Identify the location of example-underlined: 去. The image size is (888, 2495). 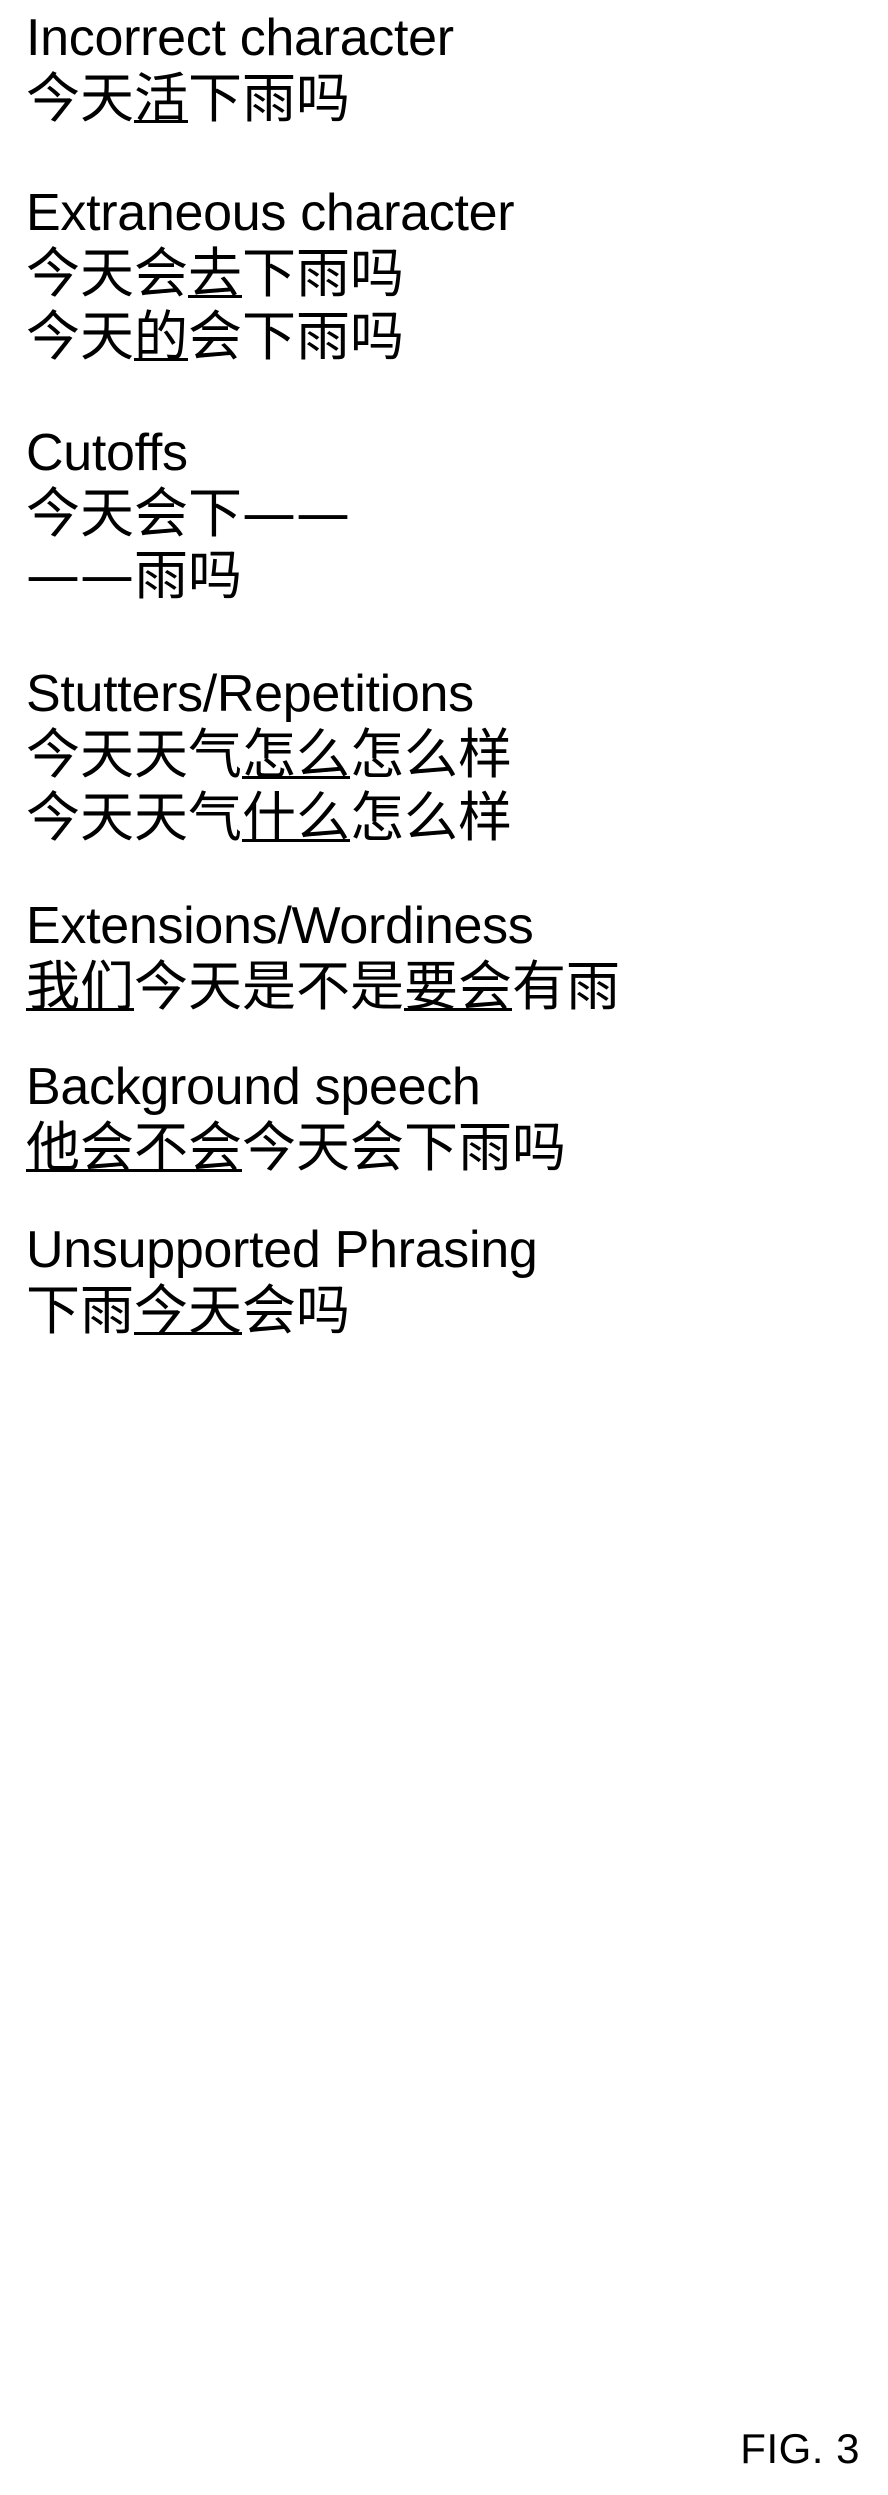
(215, 274).